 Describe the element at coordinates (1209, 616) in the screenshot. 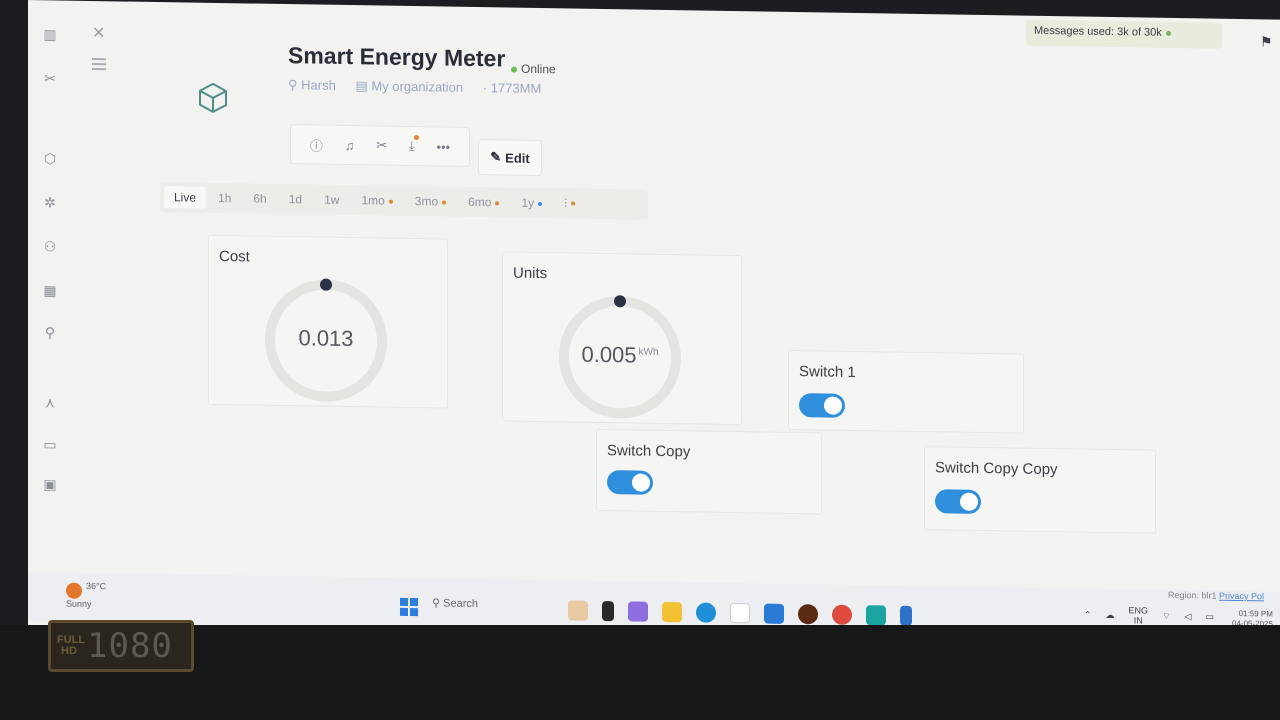

I see `battery-icon: ▭` at that location.